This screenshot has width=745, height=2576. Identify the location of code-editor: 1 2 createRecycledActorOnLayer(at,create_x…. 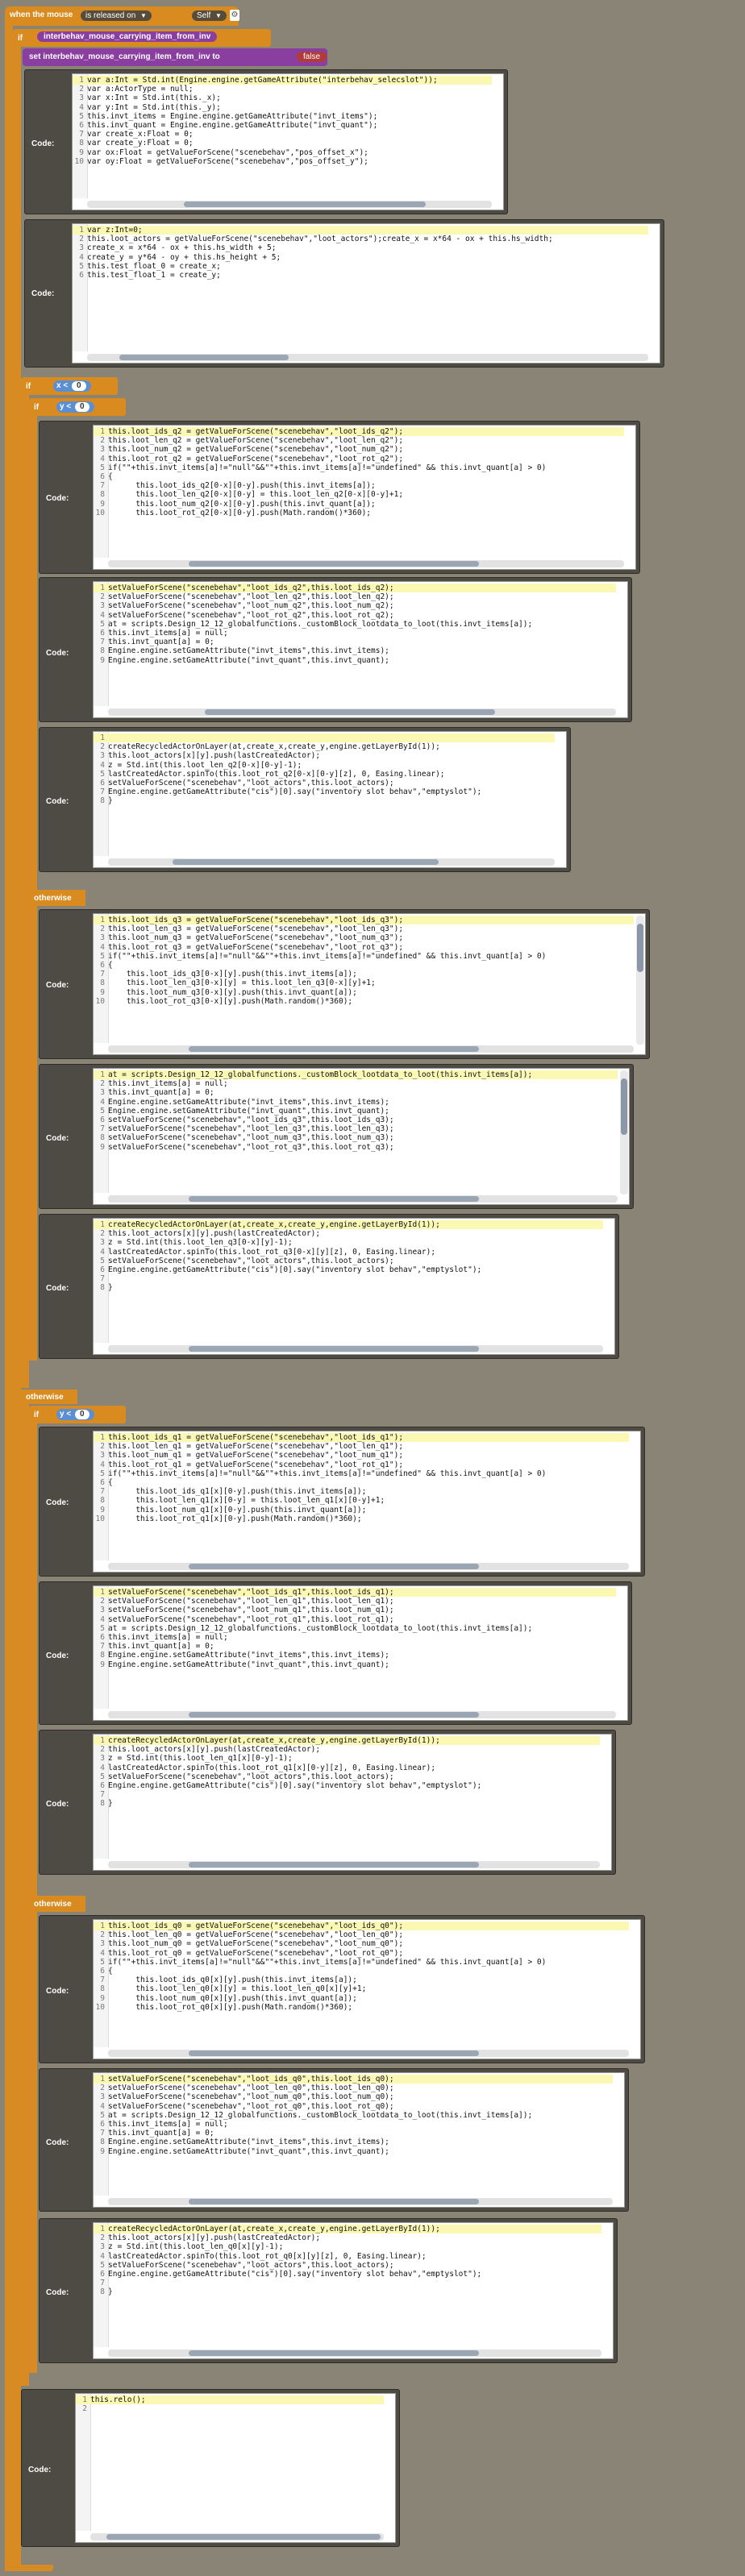
(330, 799).